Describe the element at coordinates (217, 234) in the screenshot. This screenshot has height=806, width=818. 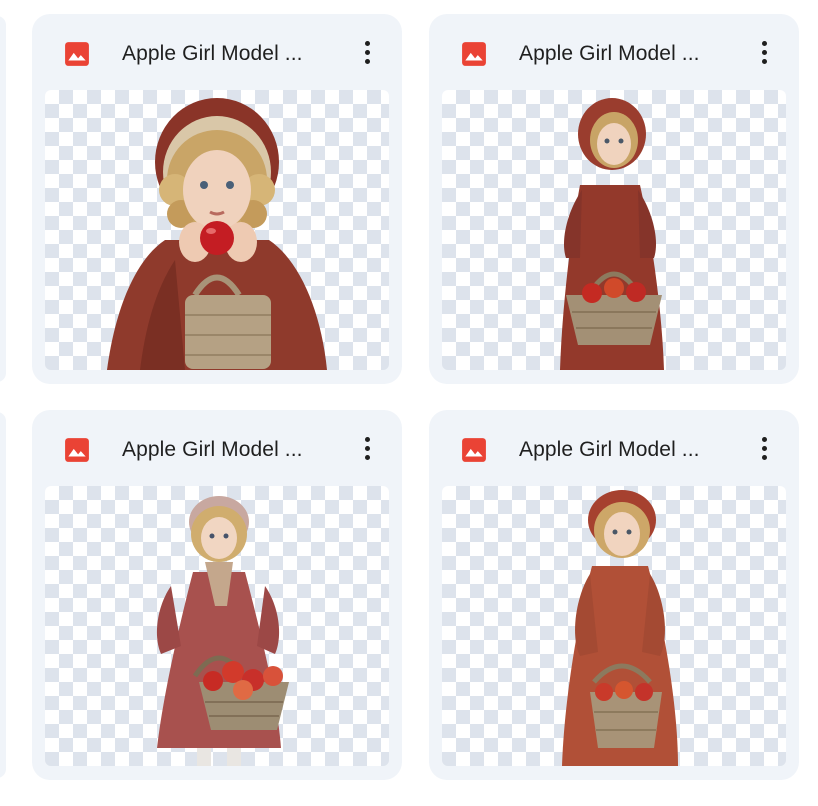
I see `girl-with-apple-image` at that location.